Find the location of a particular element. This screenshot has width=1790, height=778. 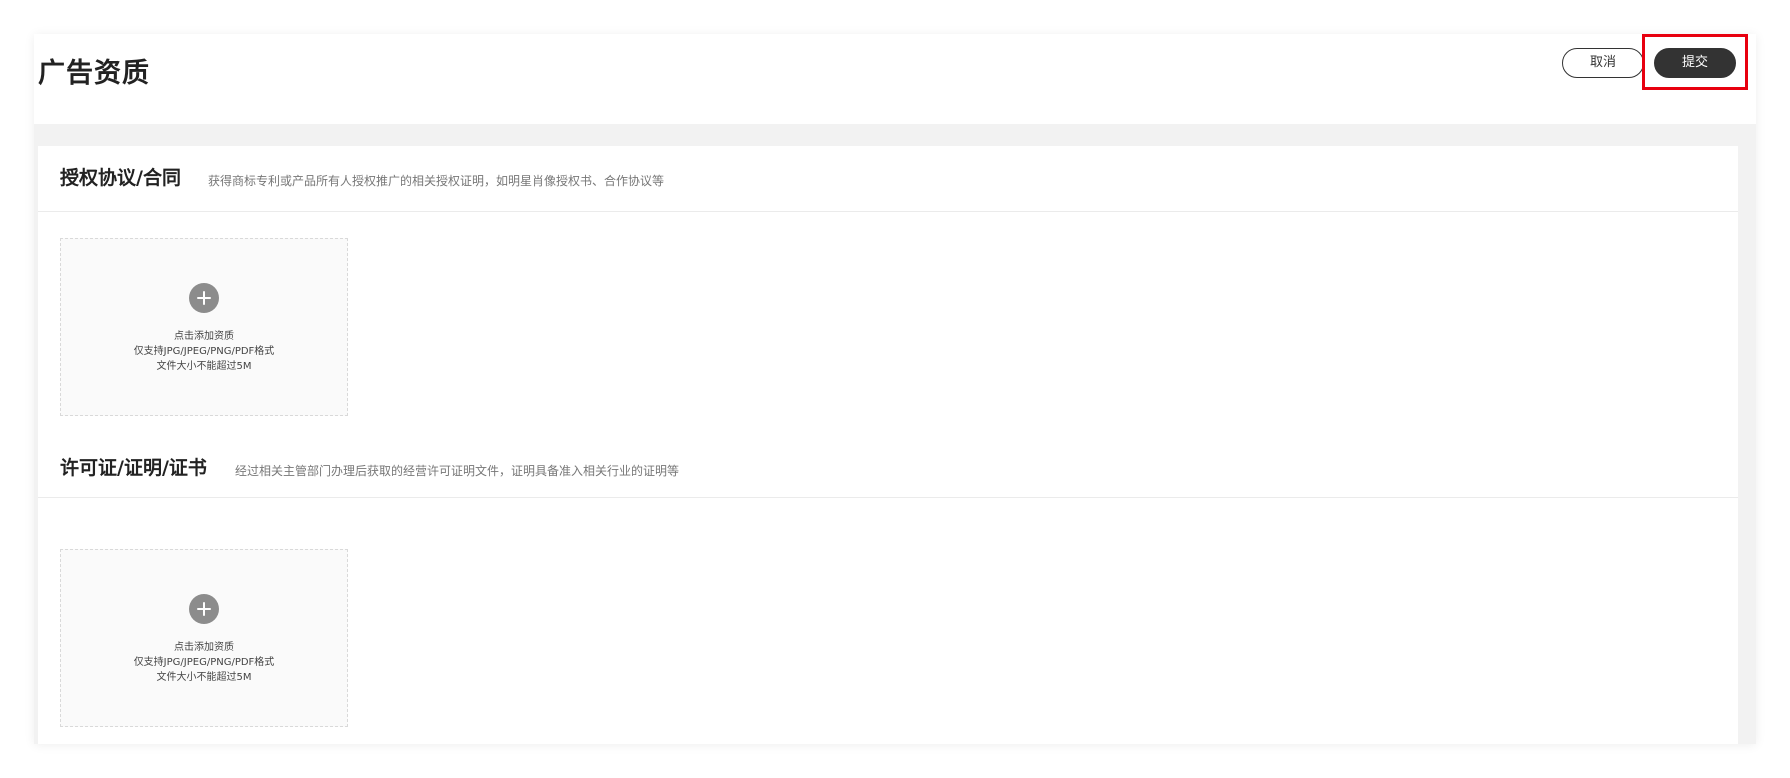

section-title: 授权协议/合同 is located at coordinates (120, 178).